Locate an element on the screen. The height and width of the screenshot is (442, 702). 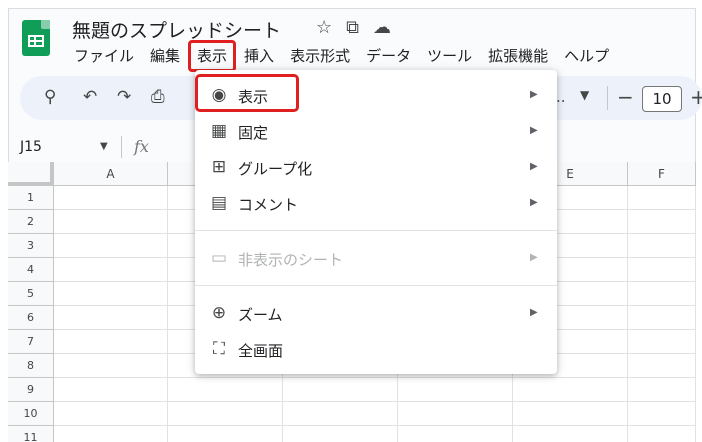
eye-icon: ◉ is located at coordinates (219, 95).